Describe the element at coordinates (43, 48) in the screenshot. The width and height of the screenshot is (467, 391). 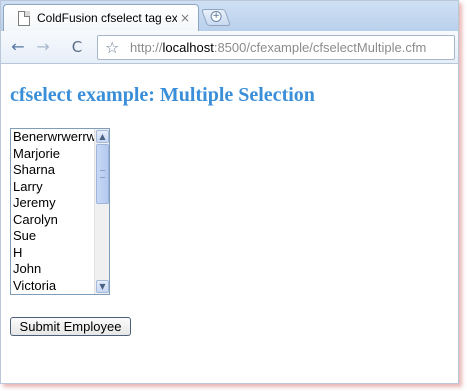
I see `forward-button: →` at that location.